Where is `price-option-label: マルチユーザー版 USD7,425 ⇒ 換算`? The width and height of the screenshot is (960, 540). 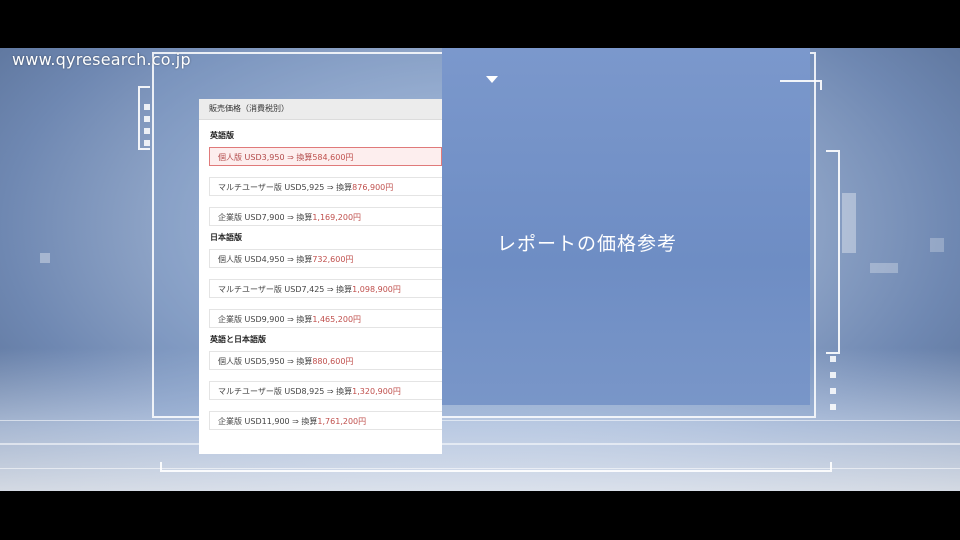
price-option-label: マルチユーザー版 USD7,425 ⇒ 換算 is located at coordinates (285, 289).